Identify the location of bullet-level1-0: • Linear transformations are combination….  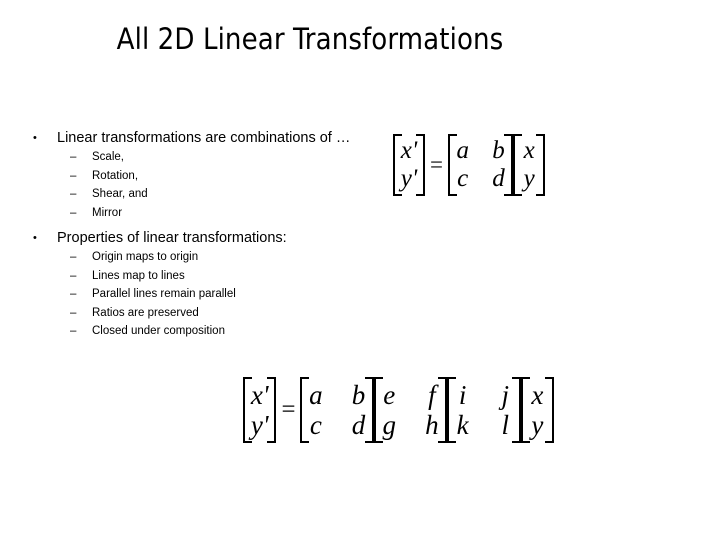
(210, 138).